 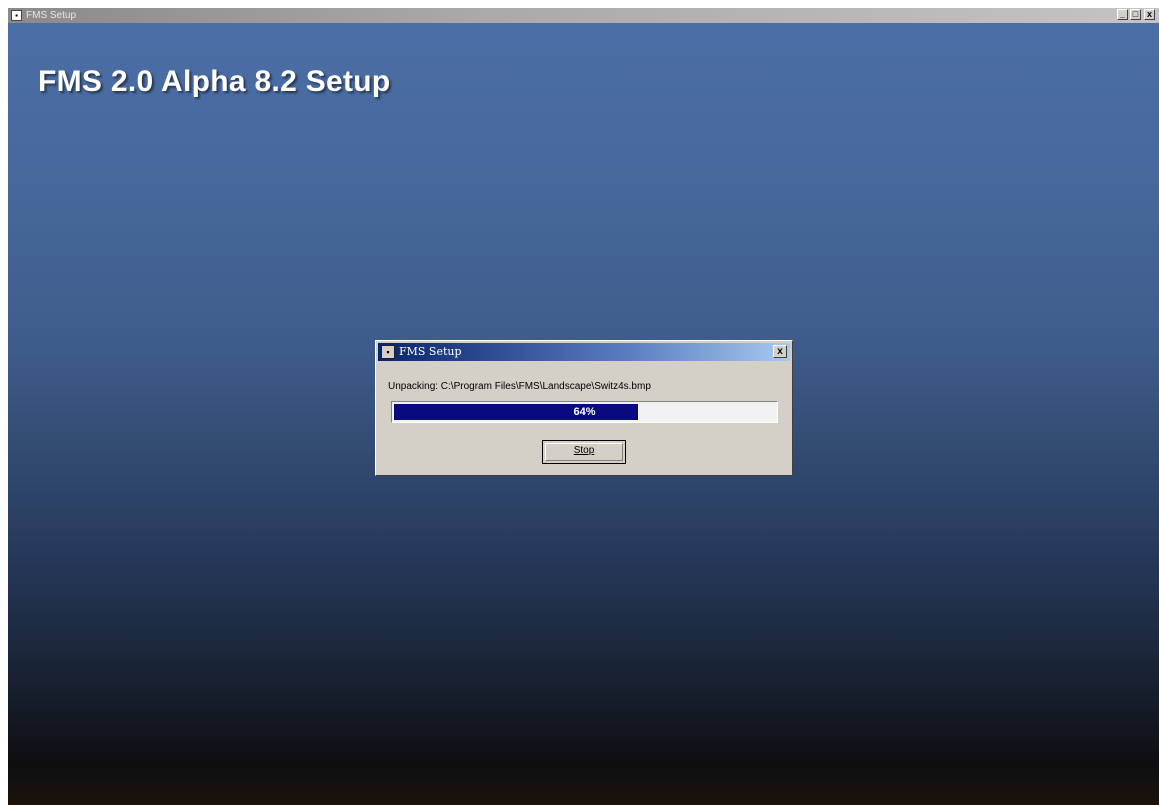 What do you see at coordinates (16, 15) in the screenshot?
I see `app-icon: ▪` at bounding box center [16, 15].